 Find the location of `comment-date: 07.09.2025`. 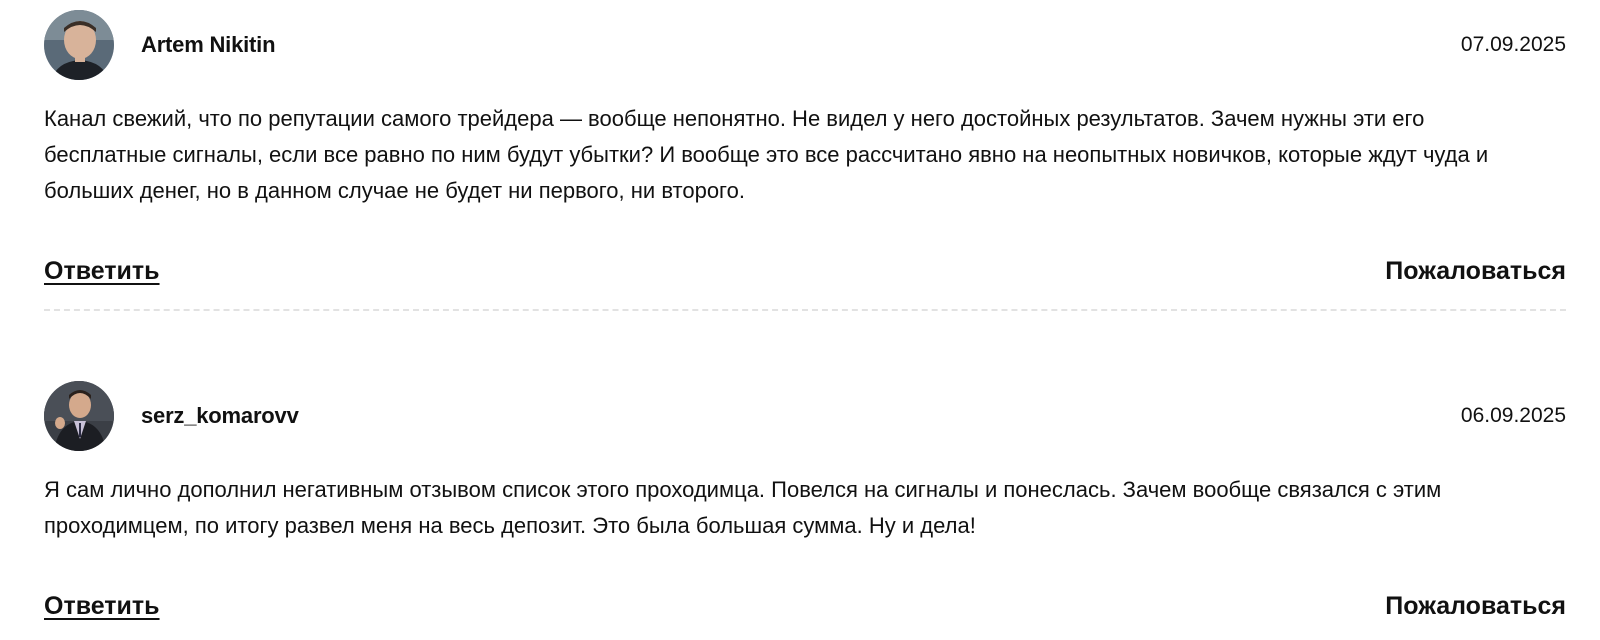

comment-date: 07.09.2025 is located at coordinates (1513, 44).